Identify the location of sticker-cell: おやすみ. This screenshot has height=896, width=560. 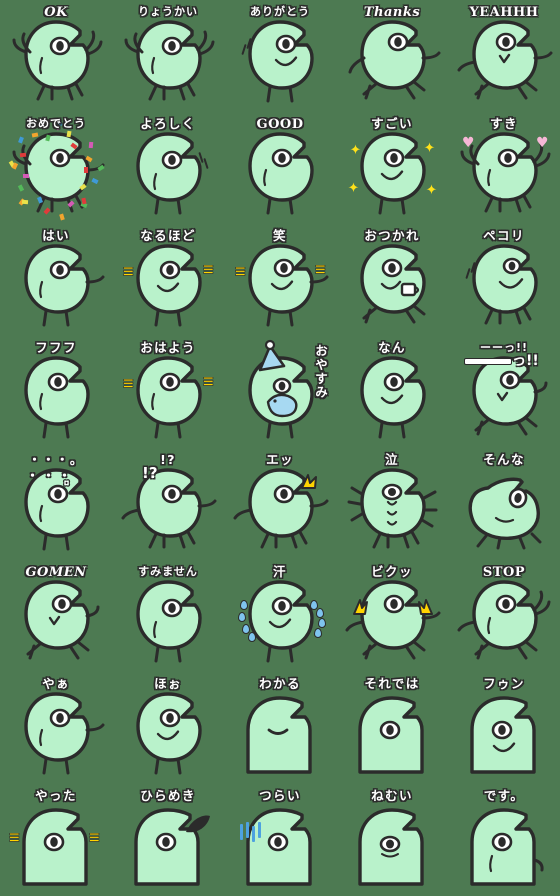
(280, 392).